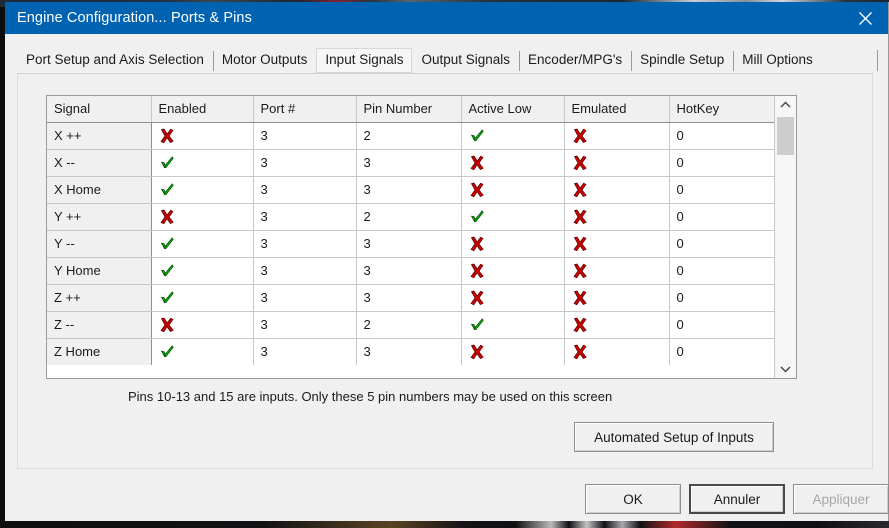 The height and width of the screenshot is (528, 889). What do you see at coordinates (305, 109) in the screenshot?
I see `column-header-port: Port #` at bounding box center [305, 109].